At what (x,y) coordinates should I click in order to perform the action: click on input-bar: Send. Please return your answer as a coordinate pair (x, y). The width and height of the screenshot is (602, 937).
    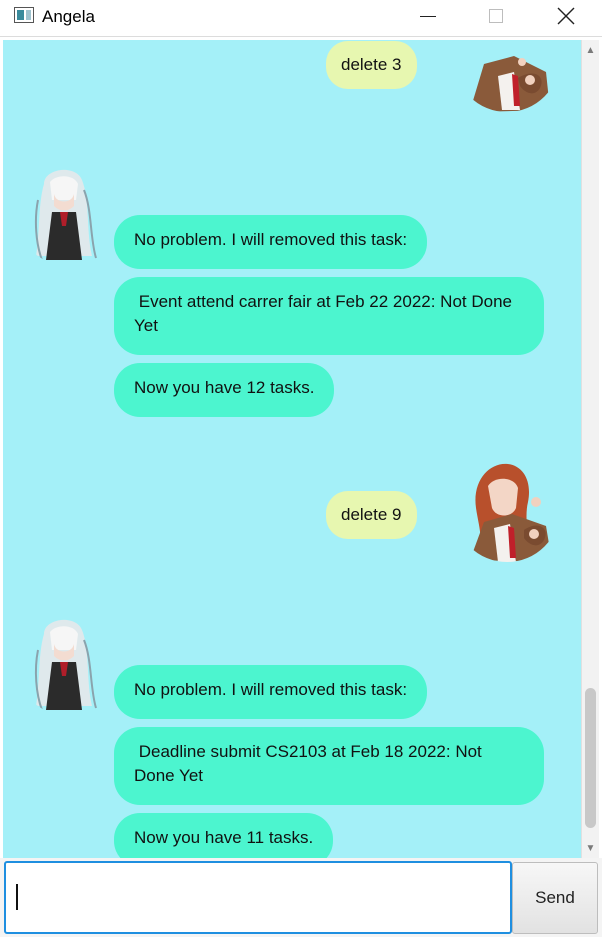
    Looking at the image, I should click on (301, 897).